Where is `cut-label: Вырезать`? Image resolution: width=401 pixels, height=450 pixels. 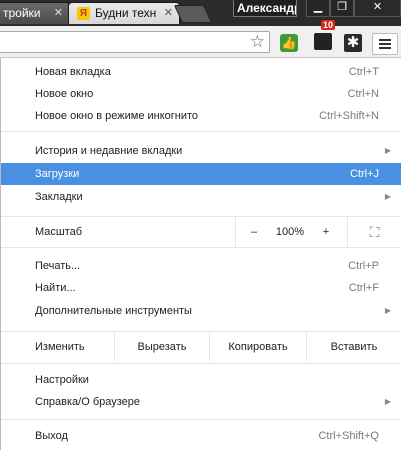 cut-label: Вырезать is located at coordinates (162, 347).